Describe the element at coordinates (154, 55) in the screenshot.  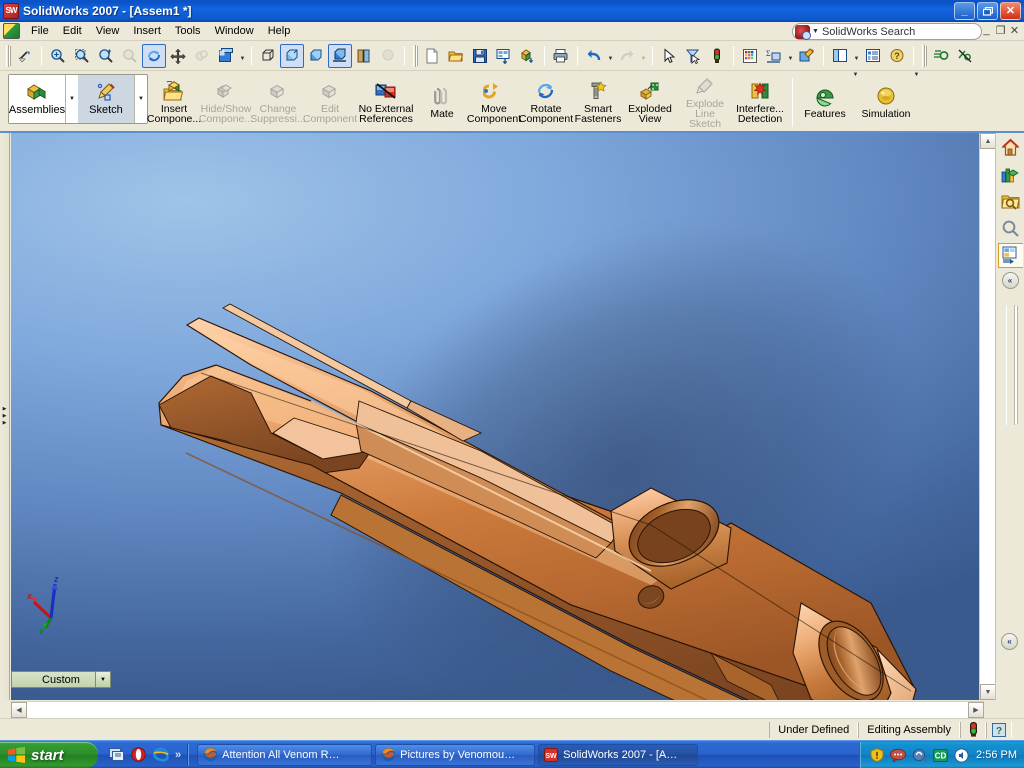
I see `rotate-view-icon` at that location.